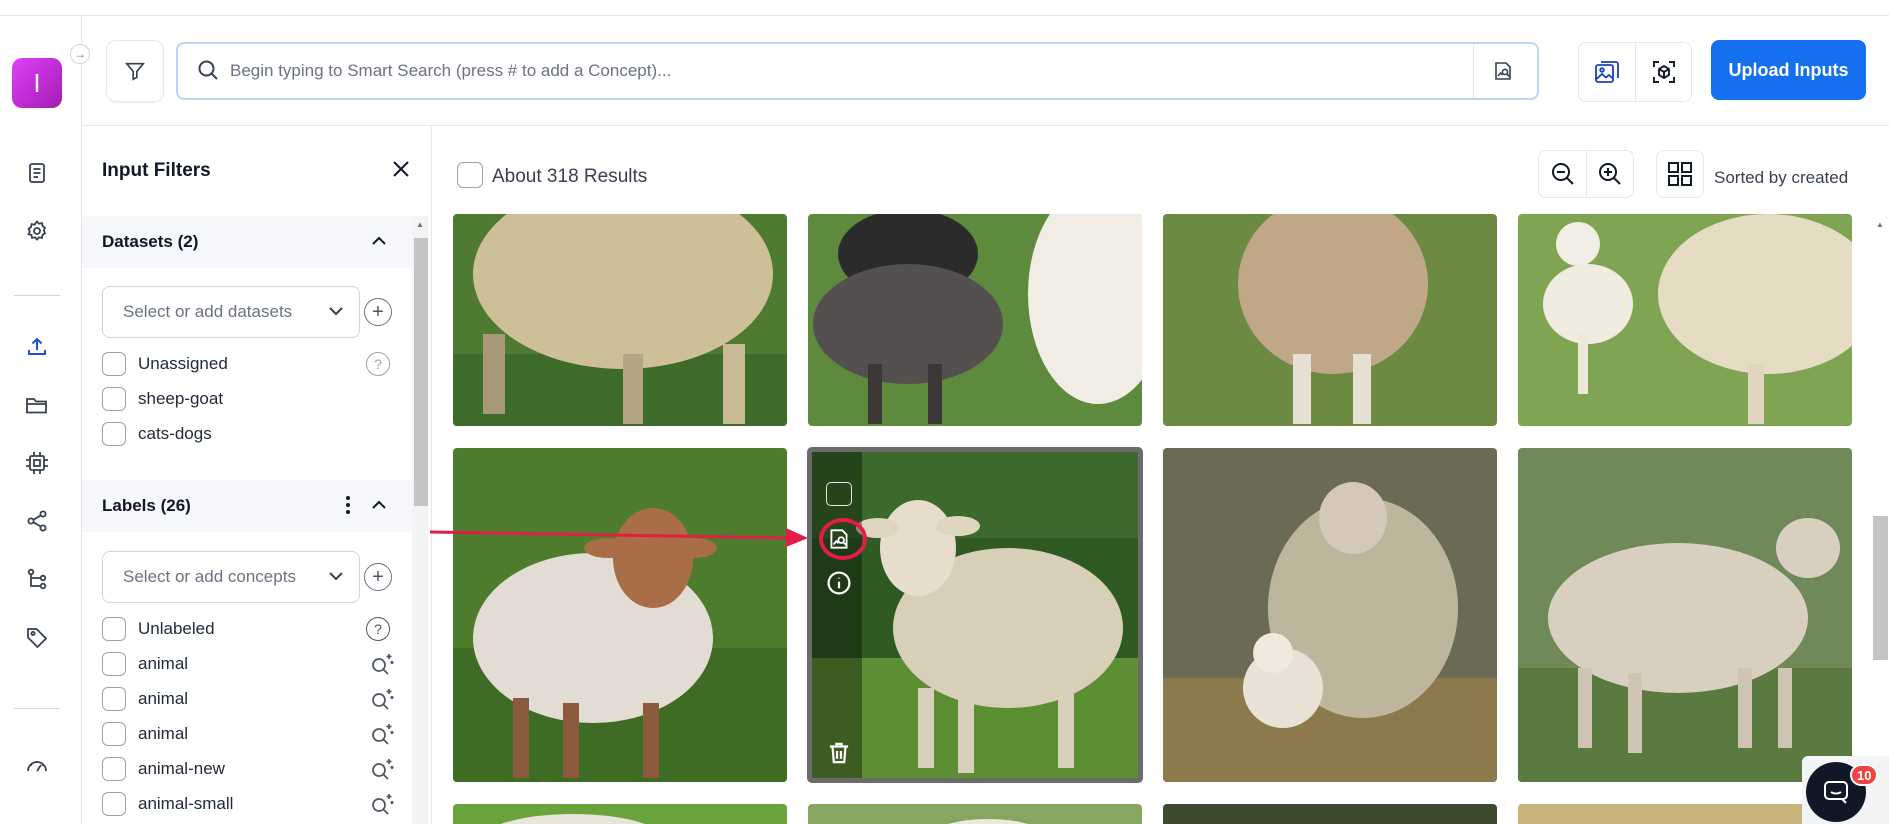  What do you see at coordinates (1562, 174) in the screenshot?
I see `zoom-out-icon` at bounding box center [1562, 174].